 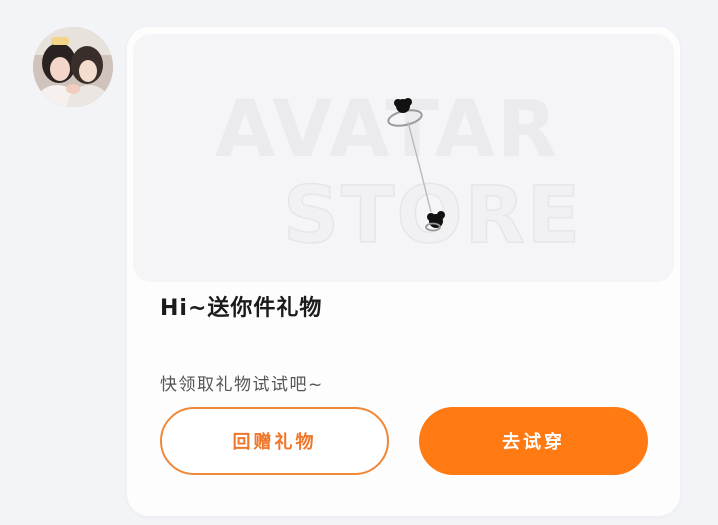 I want to click on avatar-photo, so click(x=73, y=67).